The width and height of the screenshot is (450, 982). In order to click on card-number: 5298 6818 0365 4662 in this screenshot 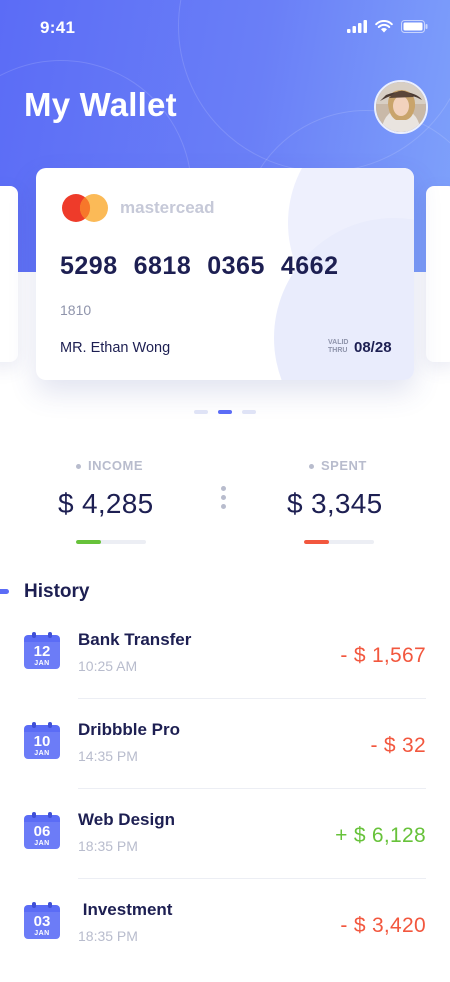, I will do `click(199, 266)`.